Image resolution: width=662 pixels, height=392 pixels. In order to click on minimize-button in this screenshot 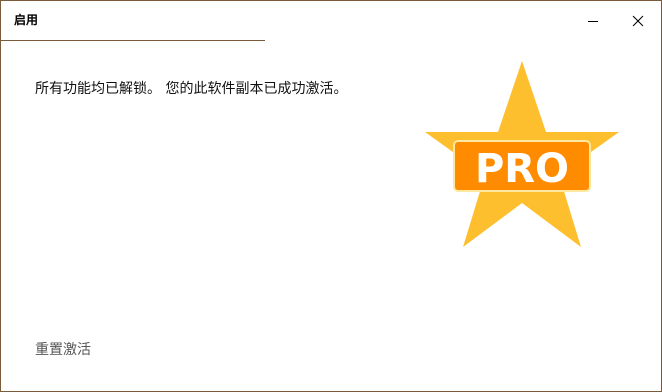, I will do `click(593, 20)`.